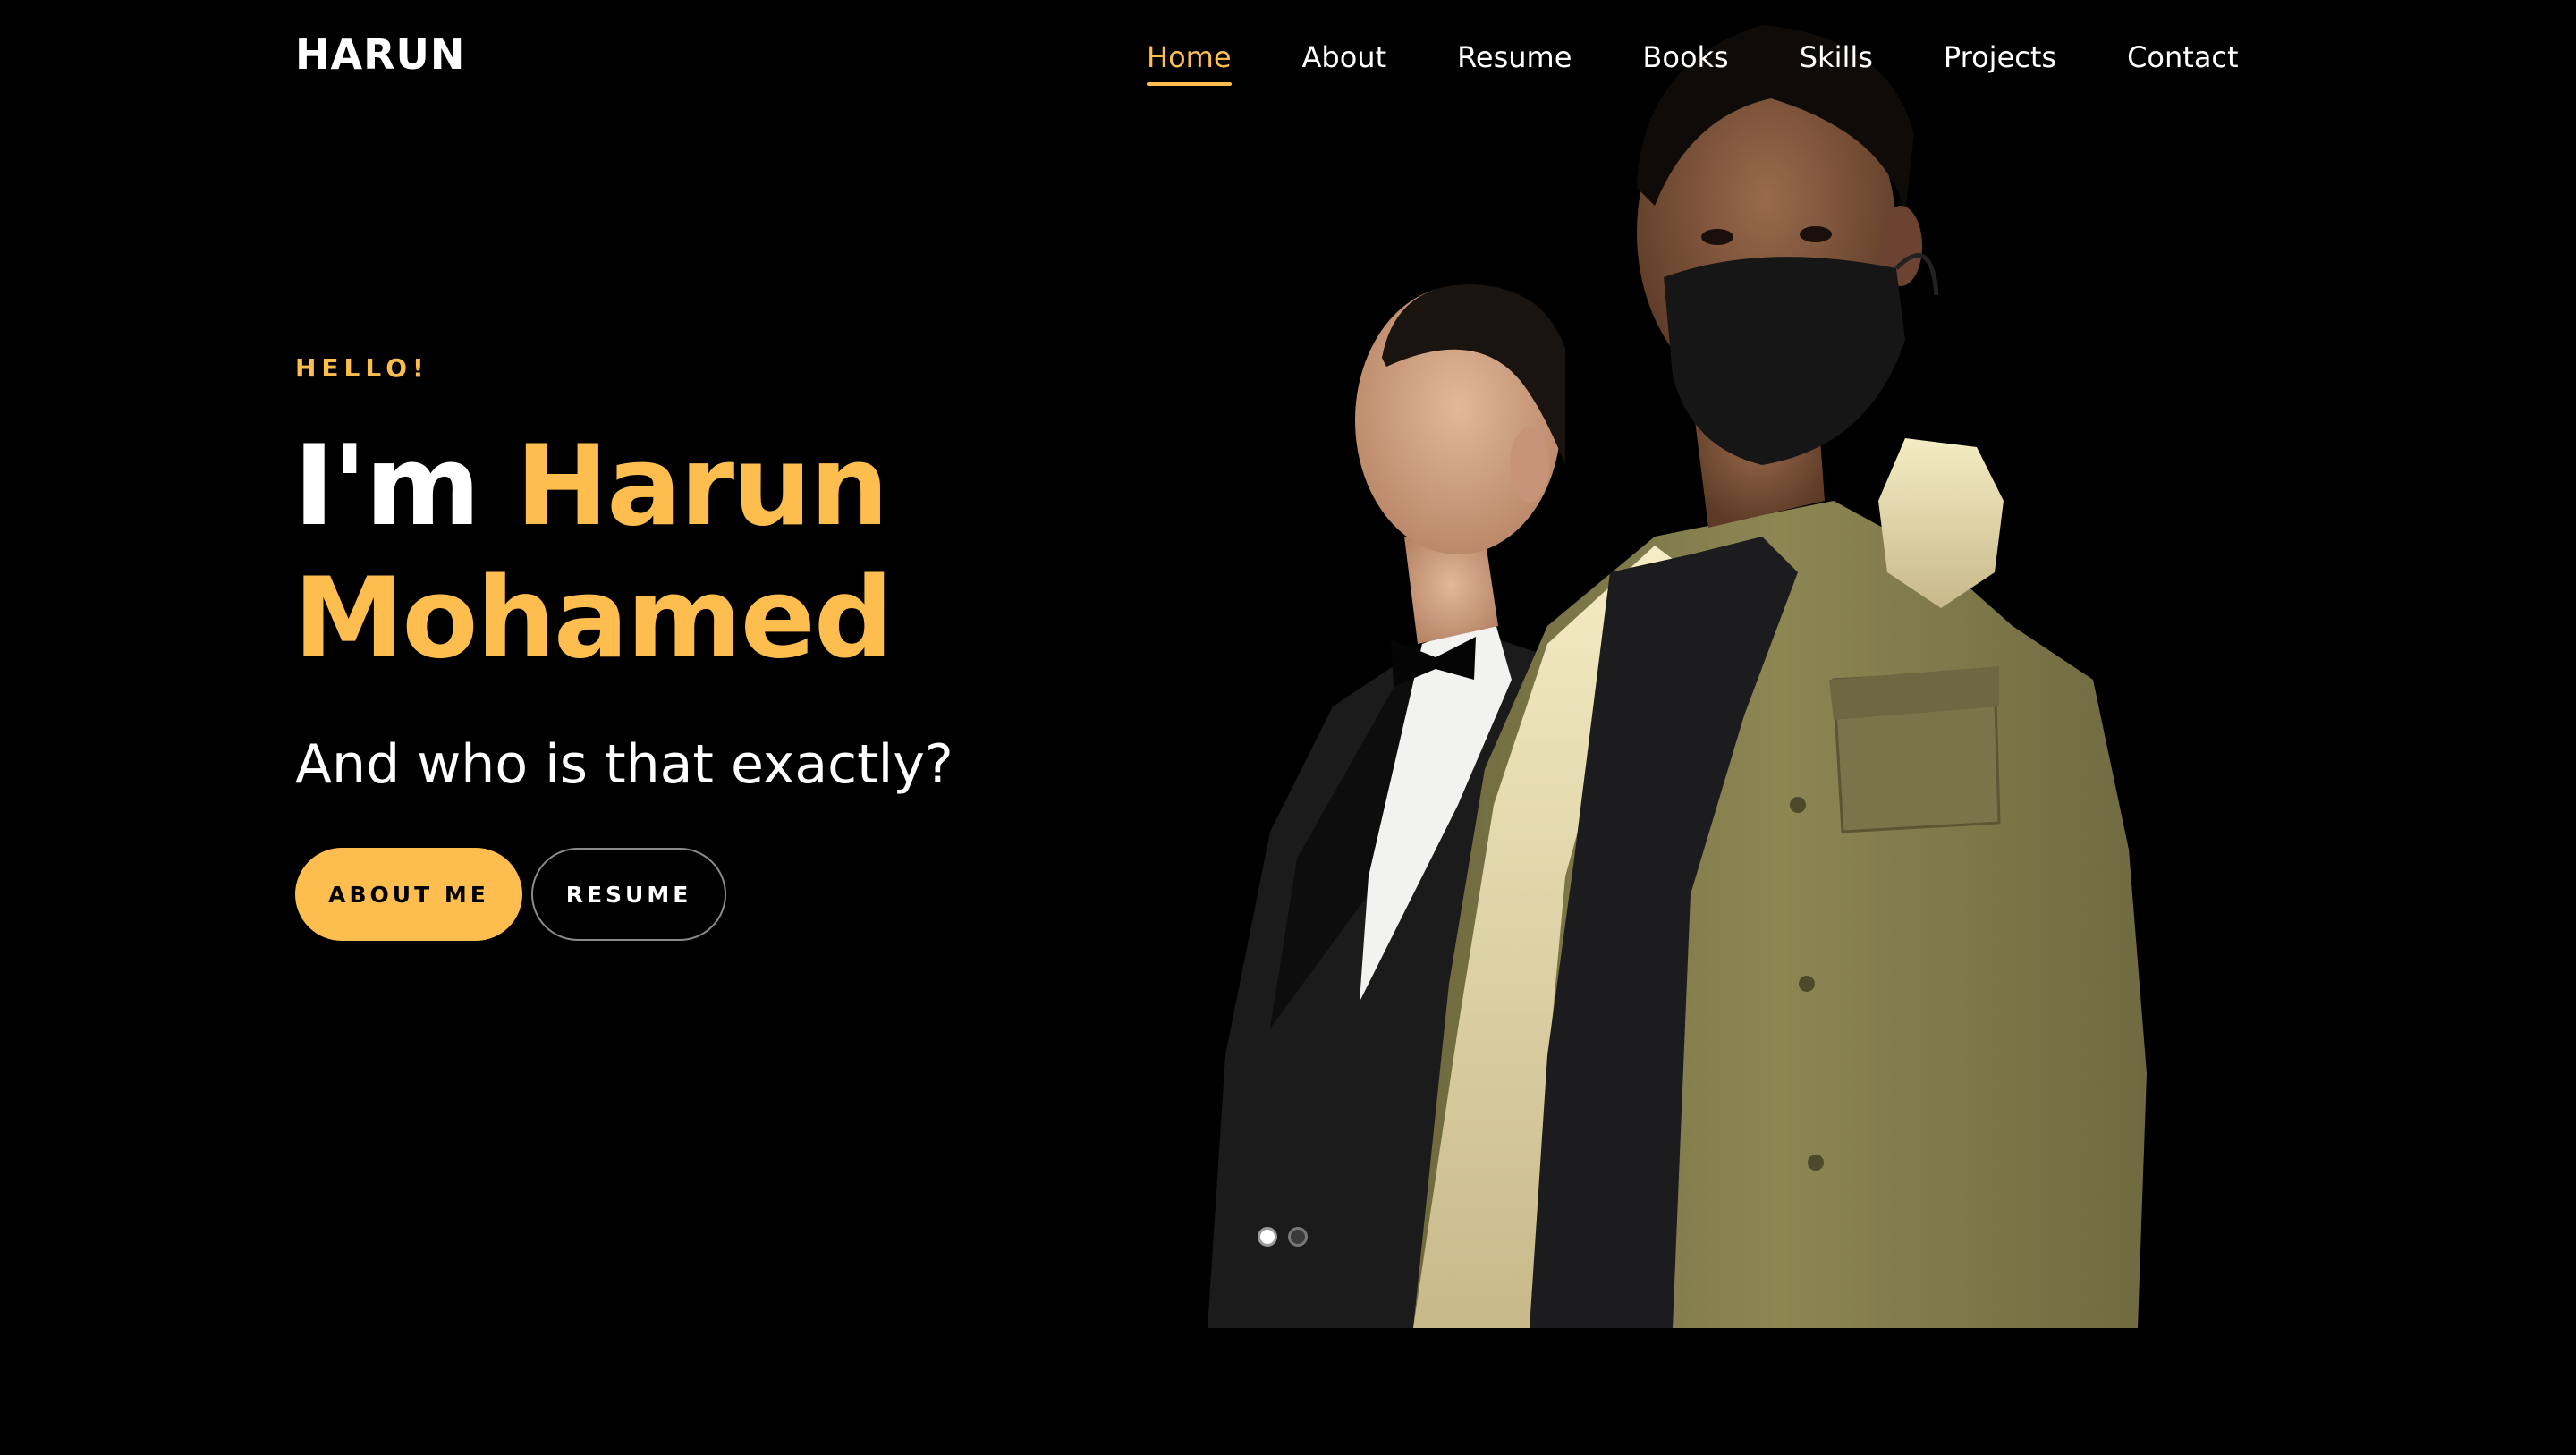 The height and width of the screenshot is (1455, 2576). I want to click on resume-button: RESUME, so click(628, 894).